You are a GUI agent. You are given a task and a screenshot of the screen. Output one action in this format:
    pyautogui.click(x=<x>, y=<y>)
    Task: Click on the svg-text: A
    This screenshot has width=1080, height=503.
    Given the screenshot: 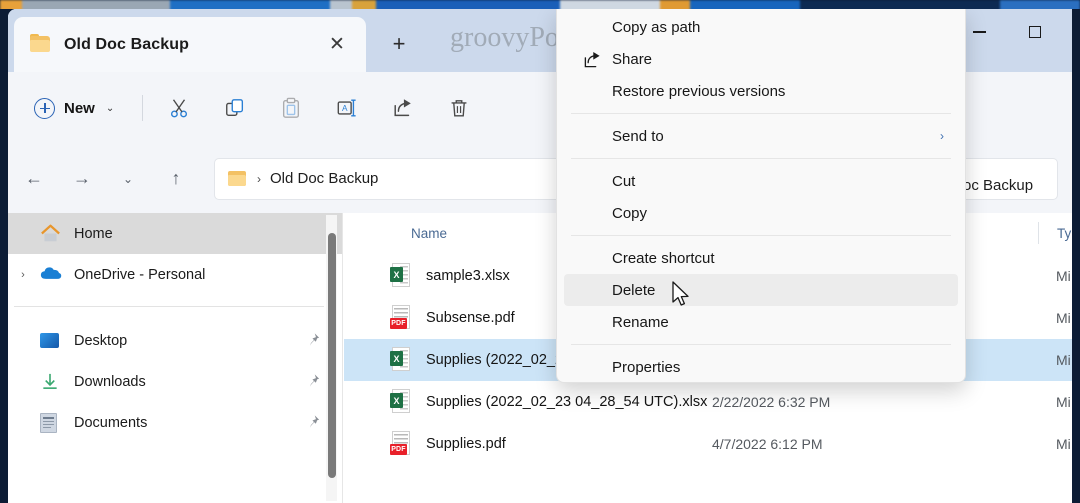 What is the action you would take?
    pyautogui.click(x=345, y=108)
    